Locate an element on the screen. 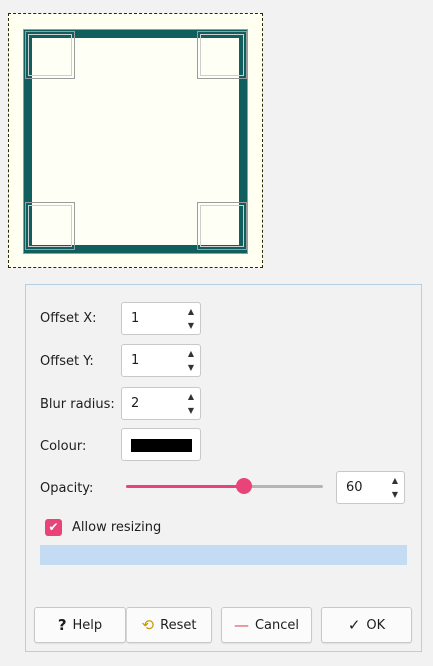  progress-bar is located at coordinates (223, 555).